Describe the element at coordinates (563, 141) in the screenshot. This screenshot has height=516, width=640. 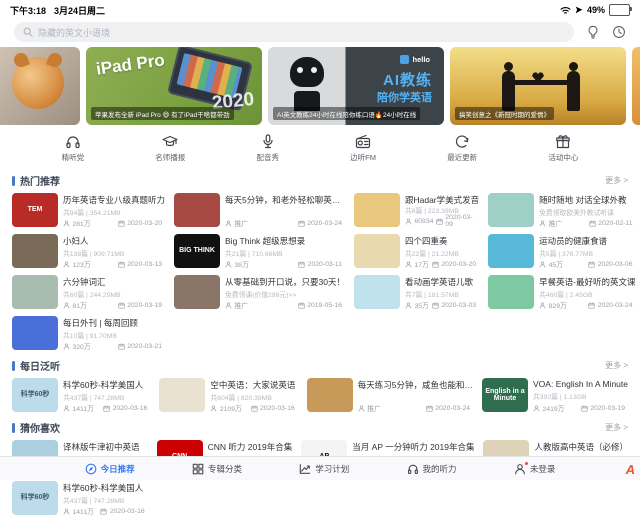
I see `gift-icon` at that location.